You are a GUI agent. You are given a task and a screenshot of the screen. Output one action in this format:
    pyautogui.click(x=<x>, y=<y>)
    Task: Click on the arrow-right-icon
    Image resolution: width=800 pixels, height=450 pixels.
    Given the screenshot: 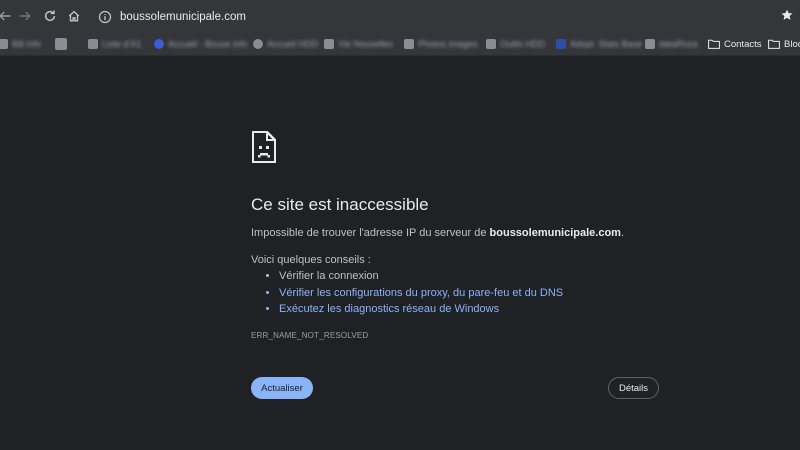 What is the action you would take?
    pyautogui.click(x=25, y=16)
    